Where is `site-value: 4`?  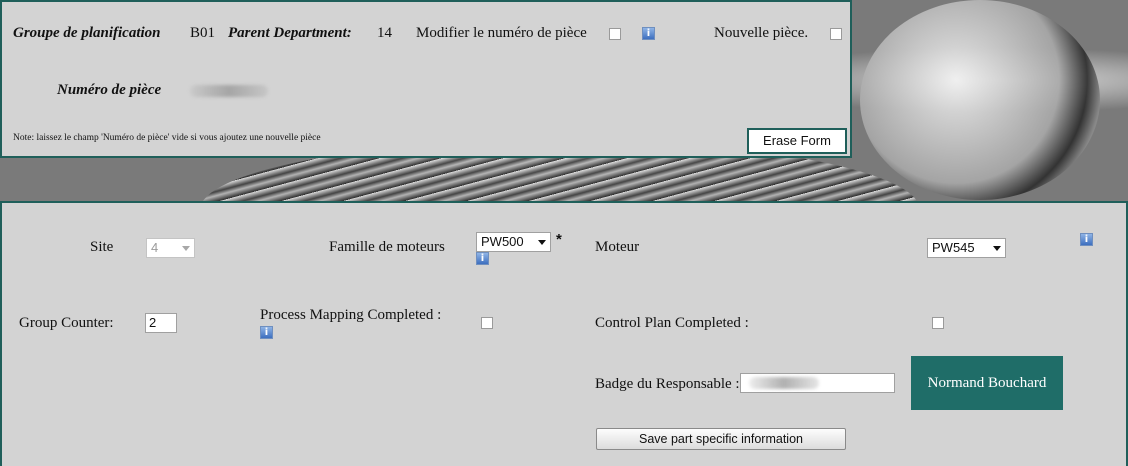 site-value: 4 is located at coordinates (155, 247).